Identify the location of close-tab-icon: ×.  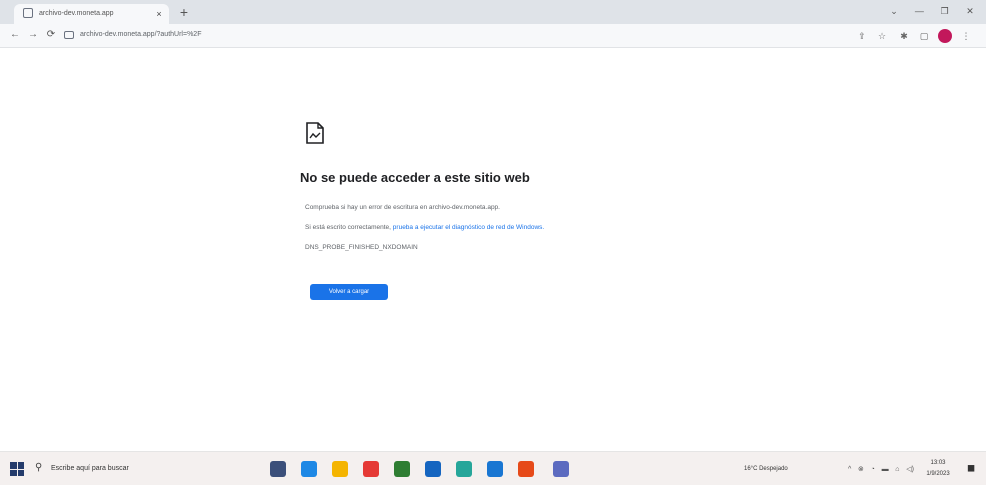
(159, 14).